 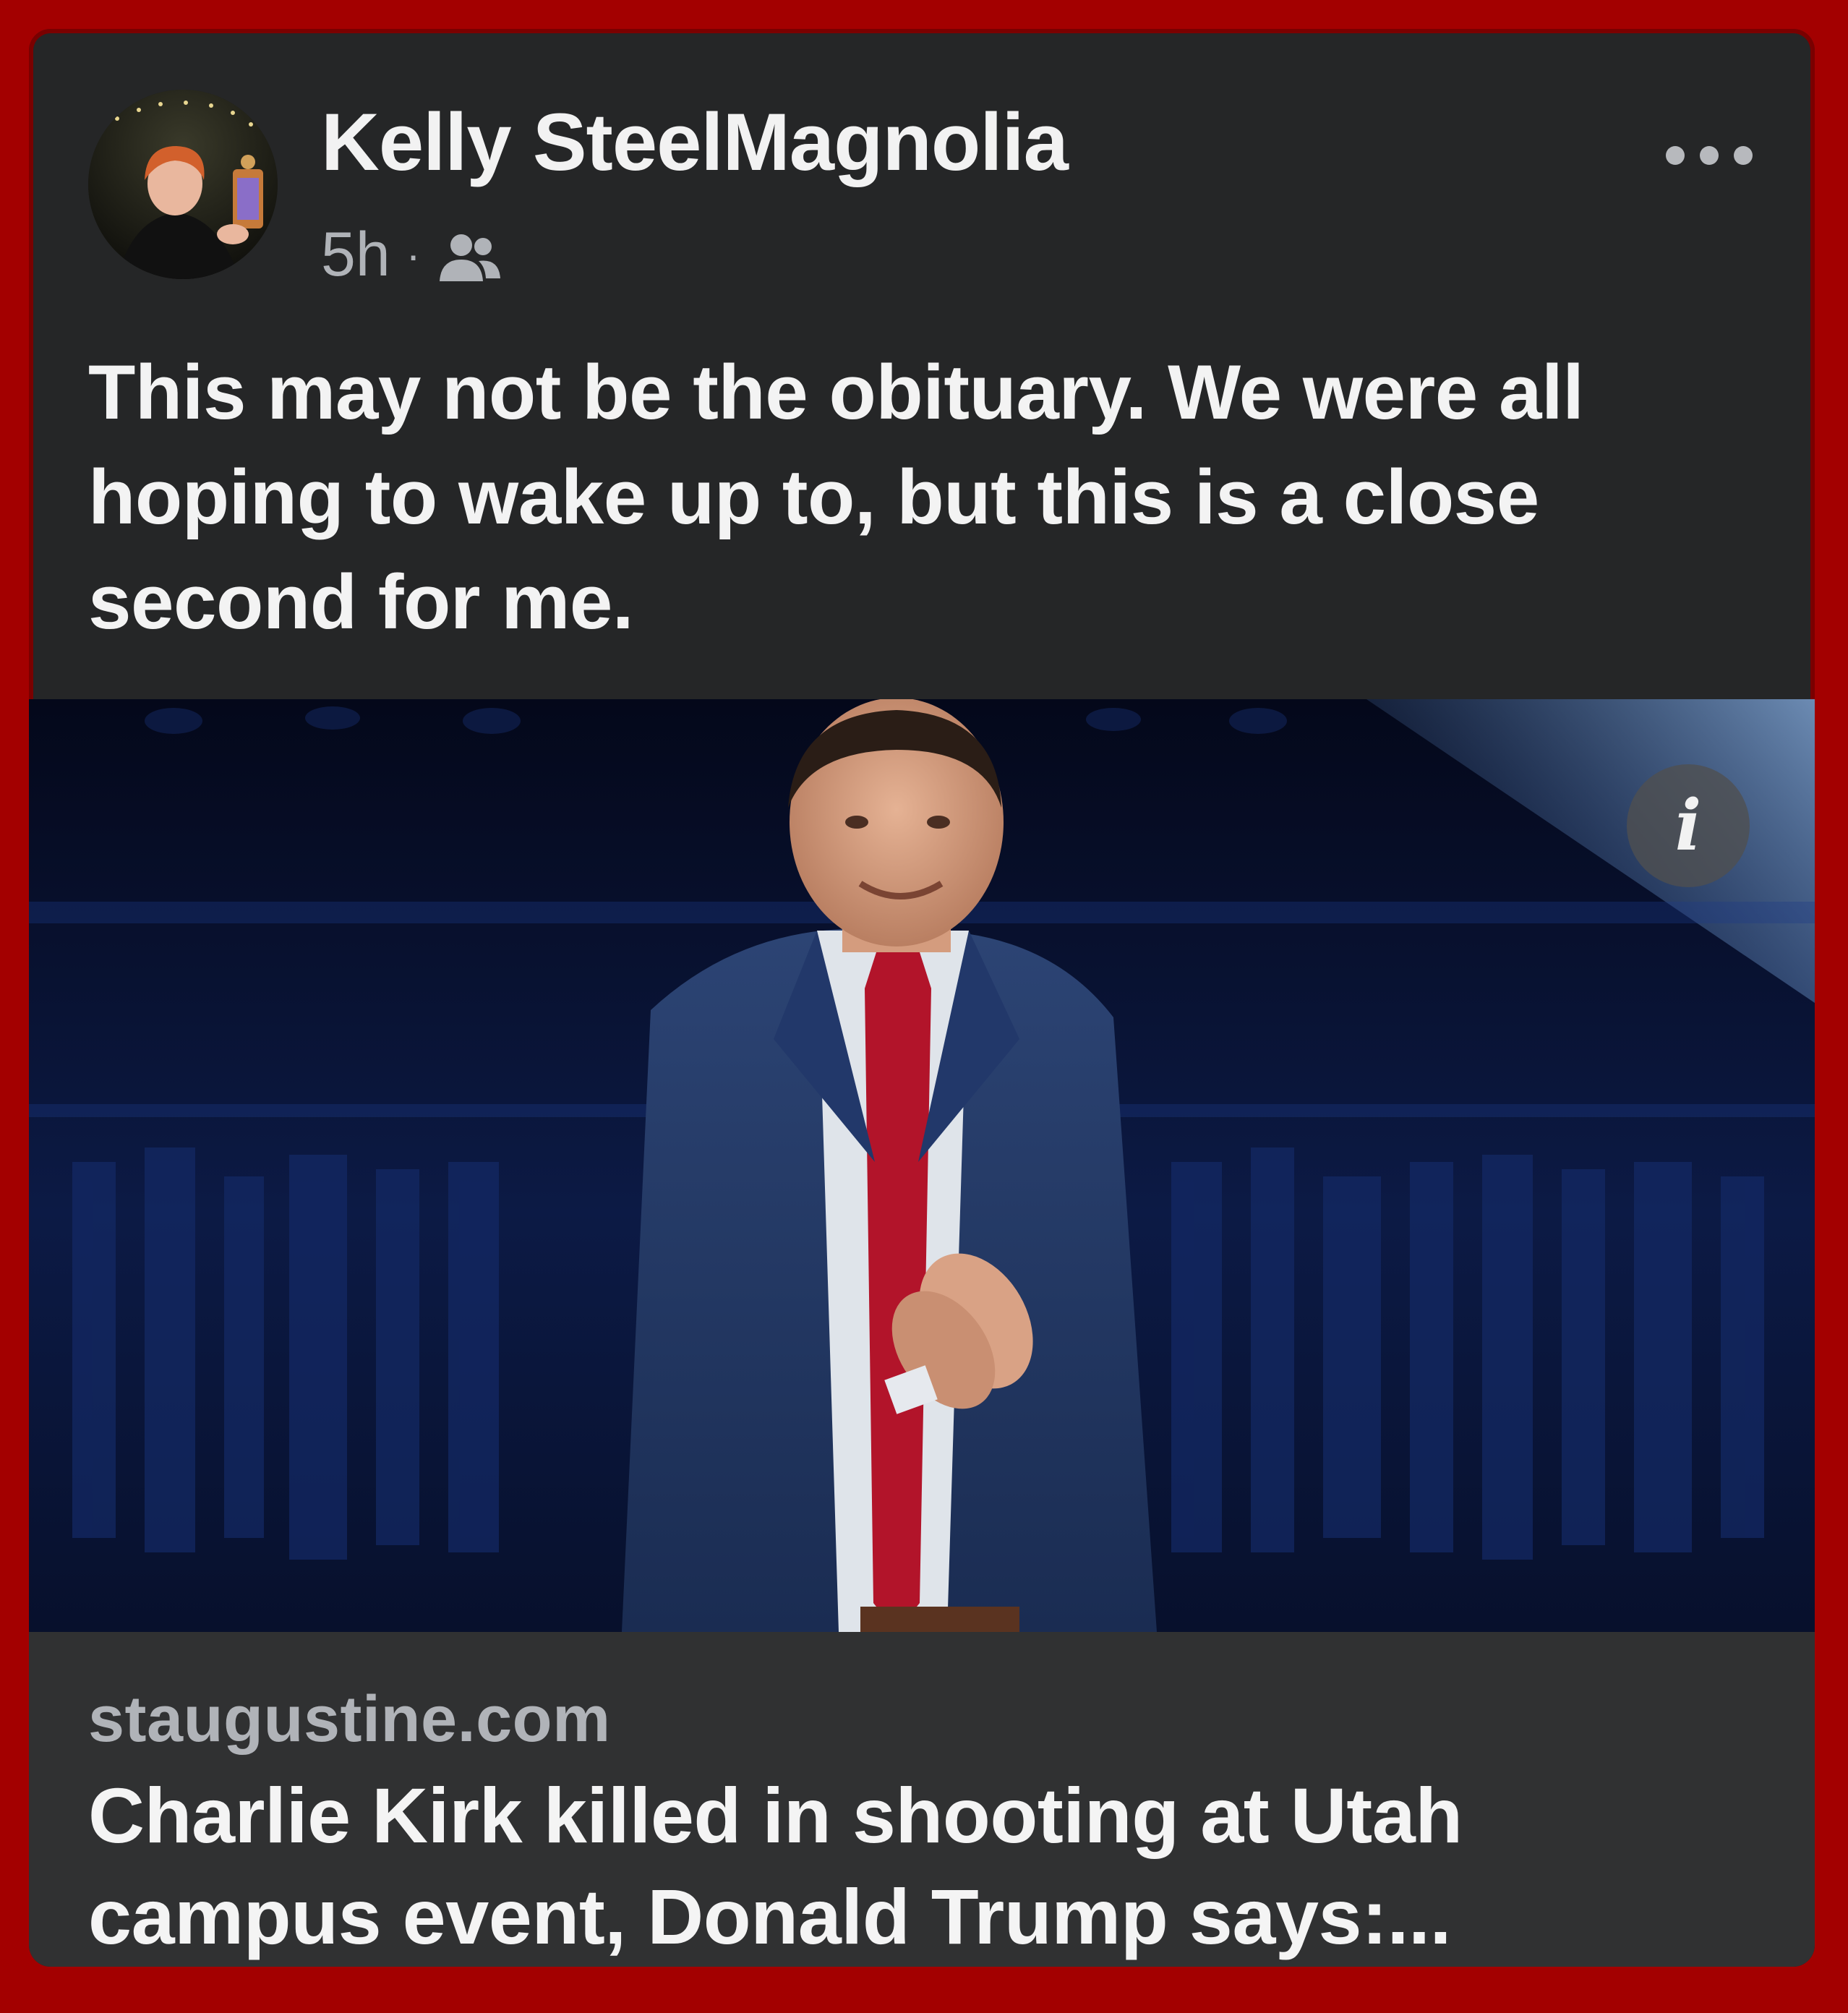 I want to click on author-avatar, so click(x=183, y=185).